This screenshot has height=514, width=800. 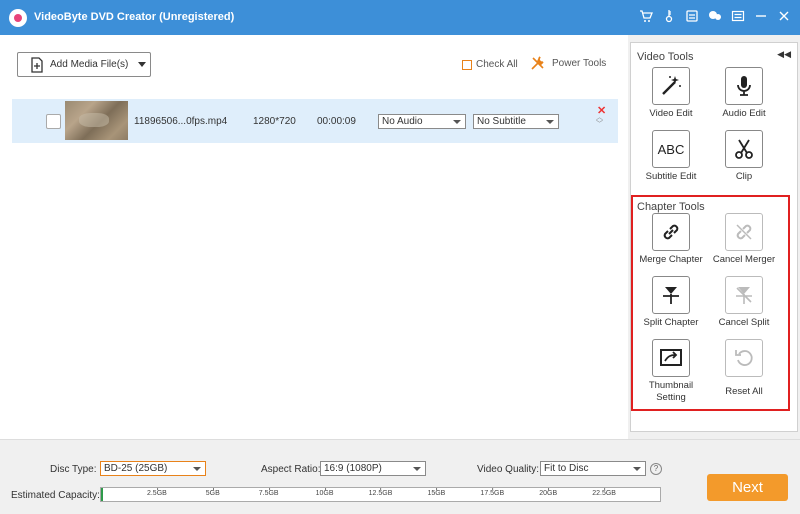 What do you see at coordinates (274, 121) in the screenshot?
I see `file-resolution: 1280*720` at bounding box center [274, 121].